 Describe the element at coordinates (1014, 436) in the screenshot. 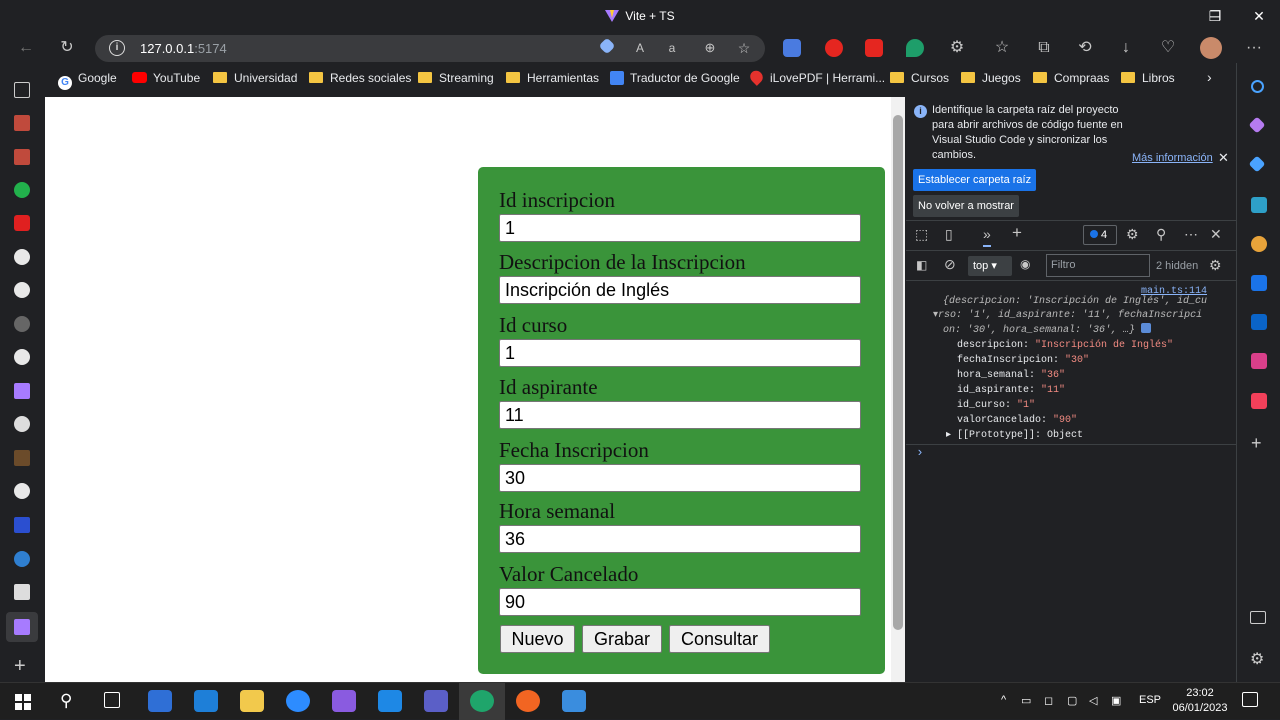

I see `prototype-row: ▸ [[Prototype]]: Object` at that location.